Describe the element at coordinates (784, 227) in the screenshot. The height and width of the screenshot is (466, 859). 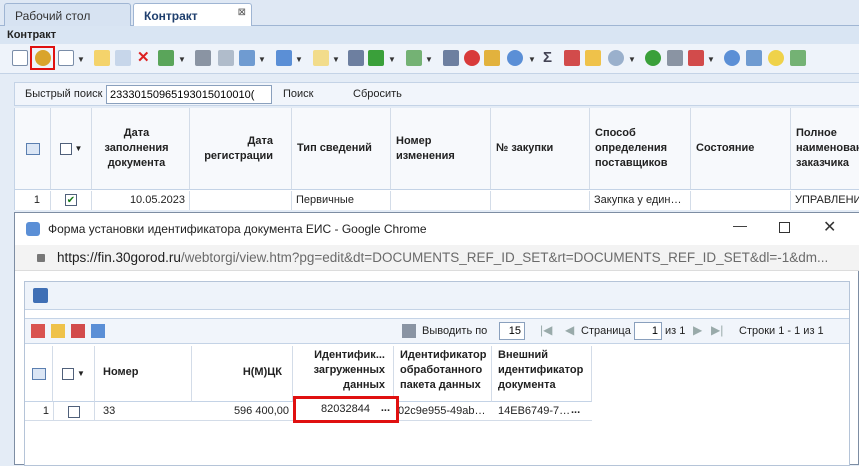
I see `maximize-button` at that location.